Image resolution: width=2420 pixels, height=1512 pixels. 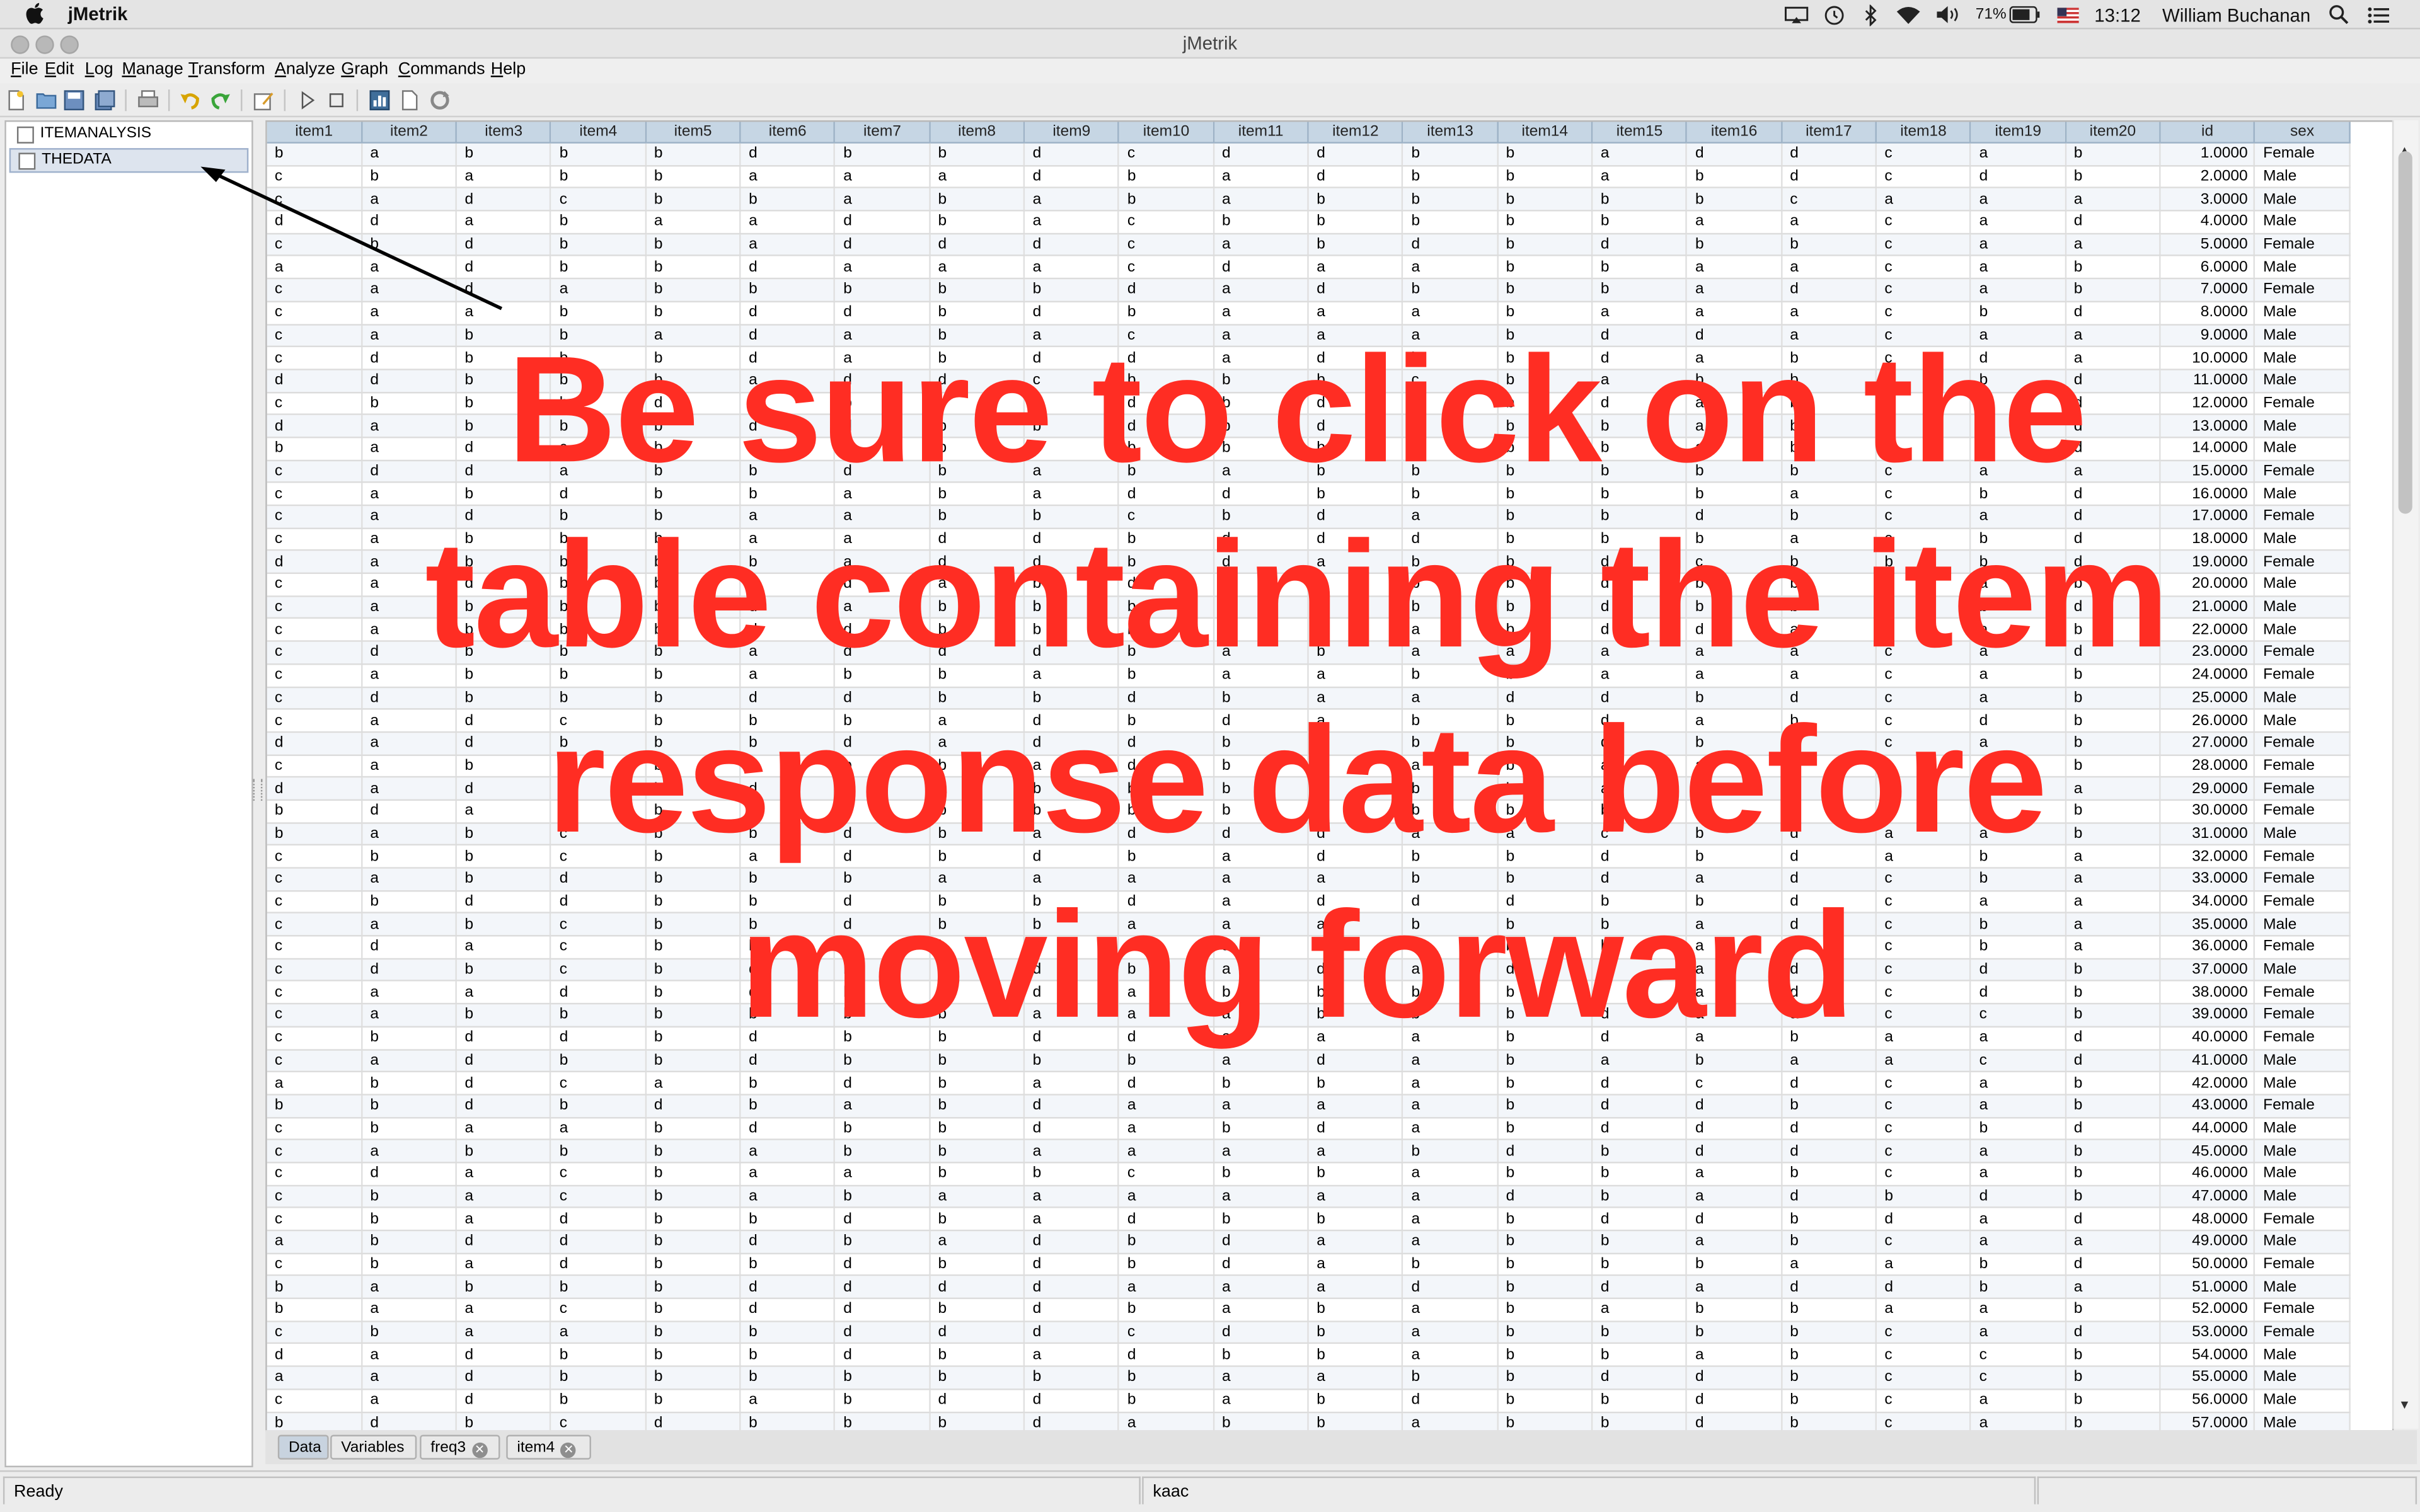 I want to click on column-header-item13: item13, so click(x=1450, y=133).